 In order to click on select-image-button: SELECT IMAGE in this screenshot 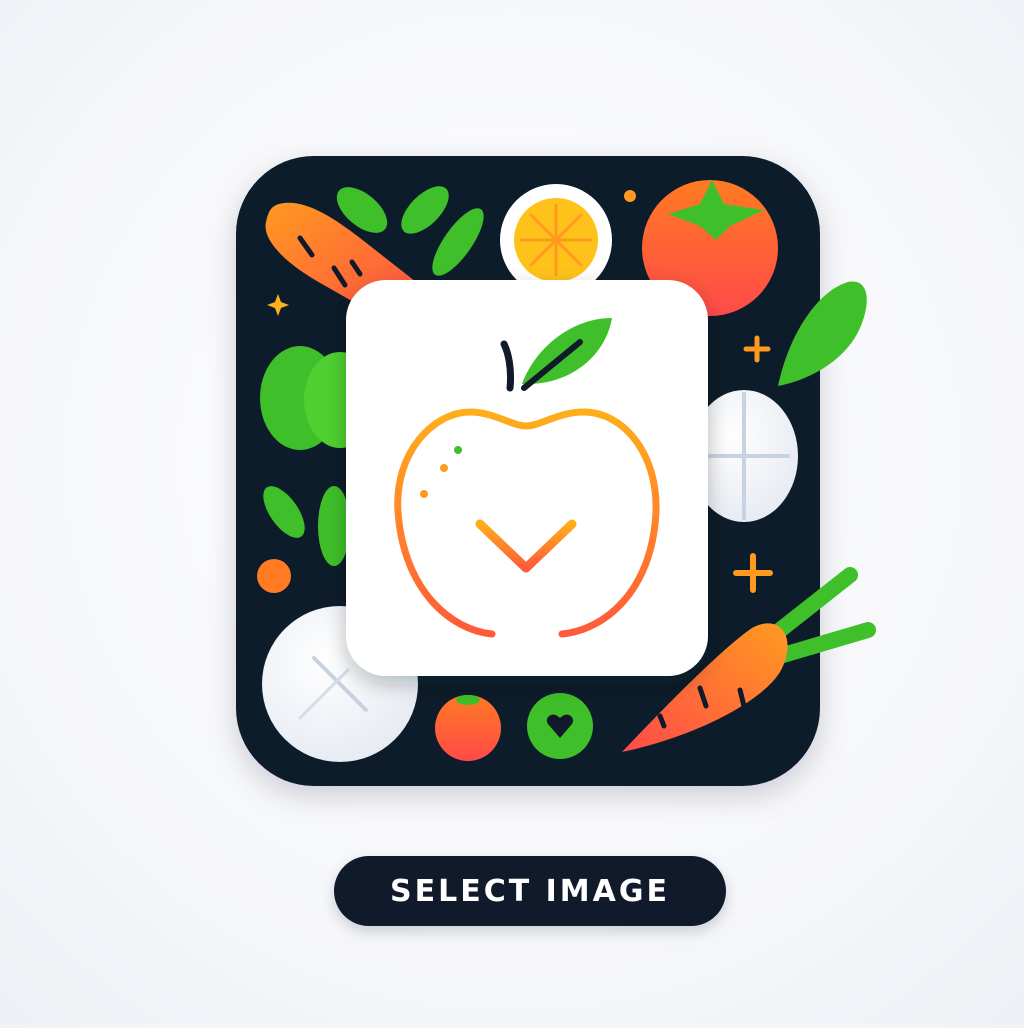, I will do `click(530, 891)`.